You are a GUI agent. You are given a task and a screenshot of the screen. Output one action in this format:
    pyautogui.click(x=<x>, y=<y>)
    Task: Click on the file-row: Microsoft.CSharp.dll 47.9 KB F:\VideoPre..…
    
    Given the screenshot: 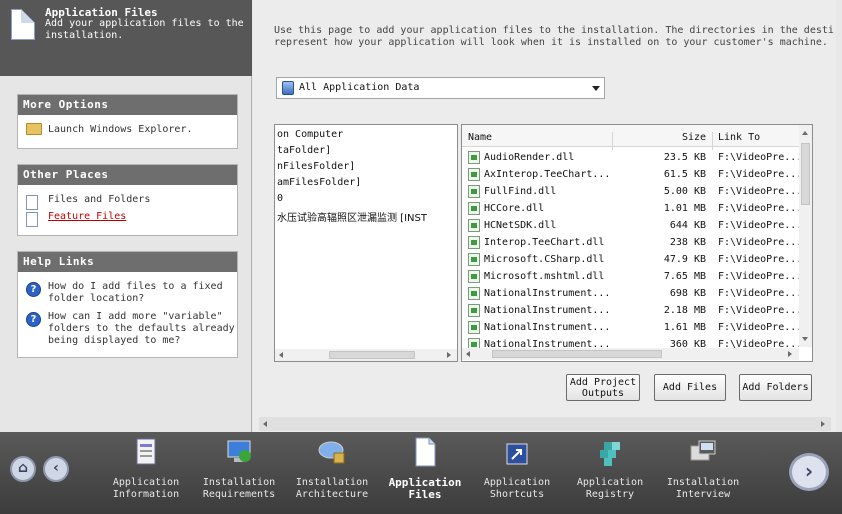 What is the action you would take?
    pyautogui.click(x=632, y=259)
    